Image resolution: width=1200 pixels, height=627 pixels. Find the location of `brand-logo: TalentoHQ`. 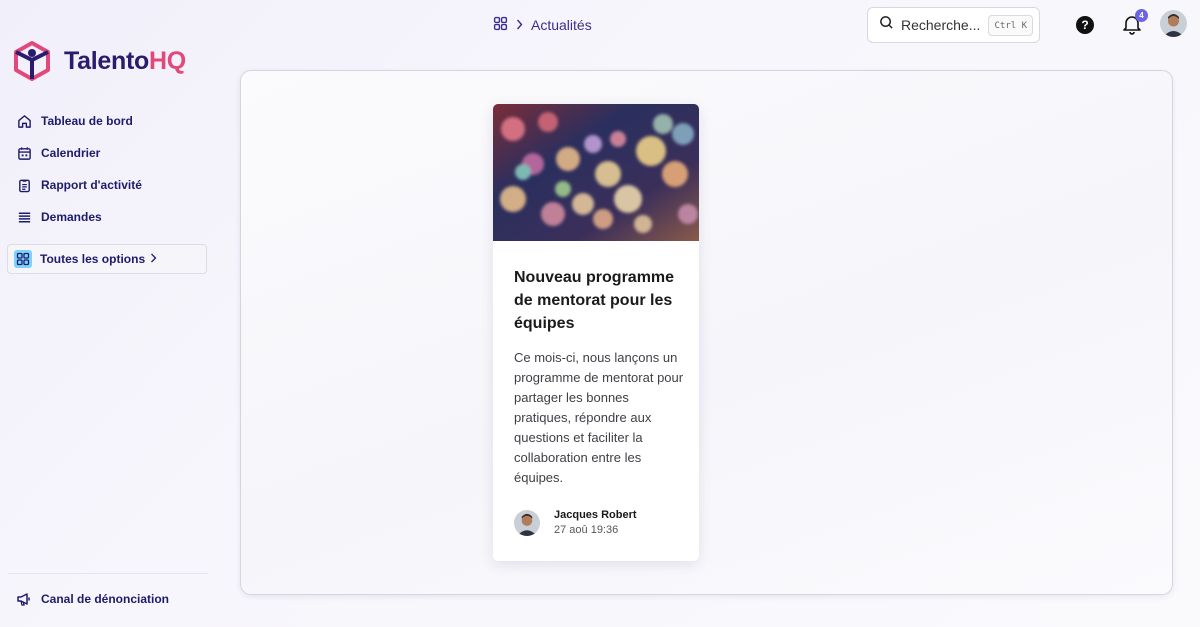

brand-logo: TalentoHQ is located at coordinates (99, 61).